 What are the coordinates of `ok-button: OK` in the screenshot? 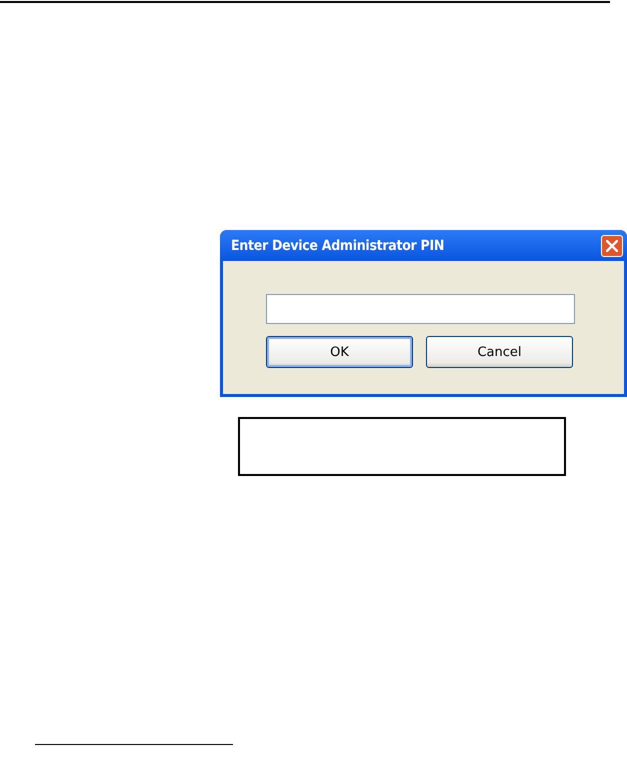 It's located at (339, 352).